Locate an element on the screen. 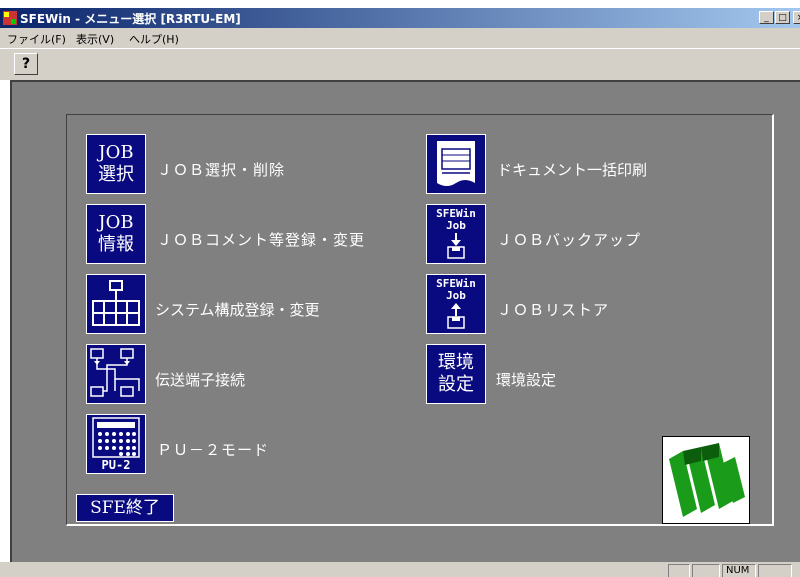 The height and width of the screenshot is (577, 800). menu-view: 表示(V) is located at coordinates (95, 39).